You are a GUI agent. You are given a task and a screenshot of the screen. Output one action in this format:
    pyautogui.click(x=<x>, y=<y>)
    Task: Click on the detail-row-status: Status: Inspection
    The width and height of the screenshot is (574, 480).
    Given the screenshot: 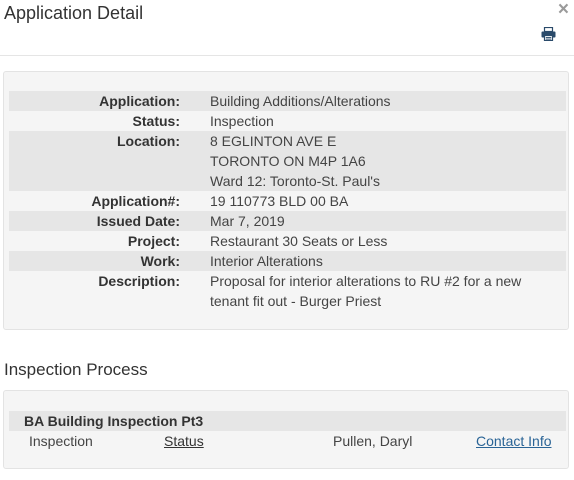 What is the action you would take?
    pyautogui.click(x=287, y=121)
    